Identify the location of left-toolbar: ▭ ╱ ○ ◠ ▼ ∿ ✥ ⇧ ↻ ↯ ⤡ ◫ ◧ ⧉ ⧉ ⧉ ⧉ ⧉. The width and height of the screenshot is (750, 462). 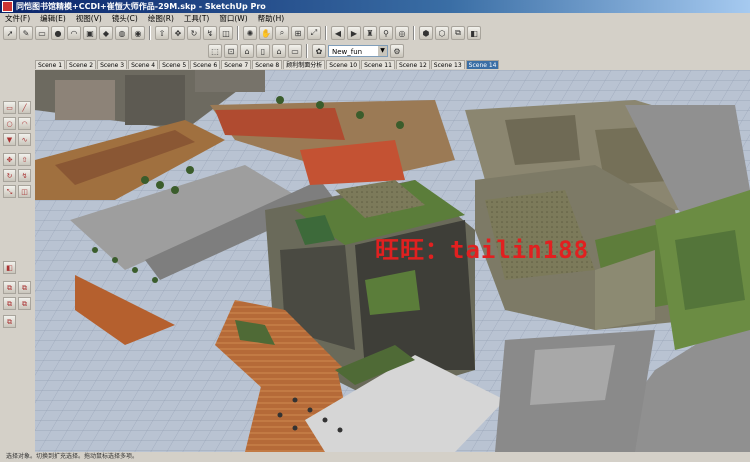
(17, 261).